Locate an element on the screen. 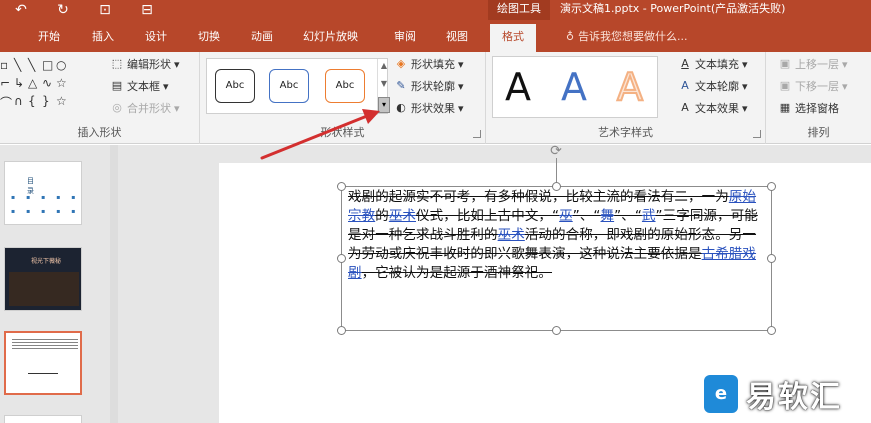  text-effects-button: A 文本效果 ▾ is located at coordinates (713, 108).